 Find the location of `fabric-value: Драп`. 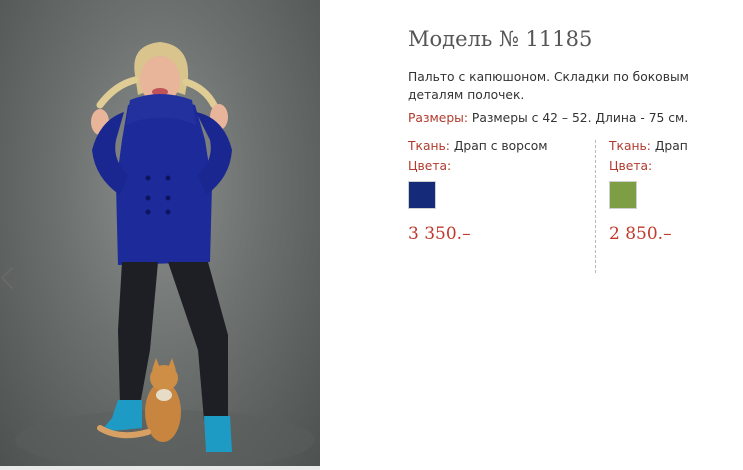

fabric-value: Драп is located at coordinates (669, 146).